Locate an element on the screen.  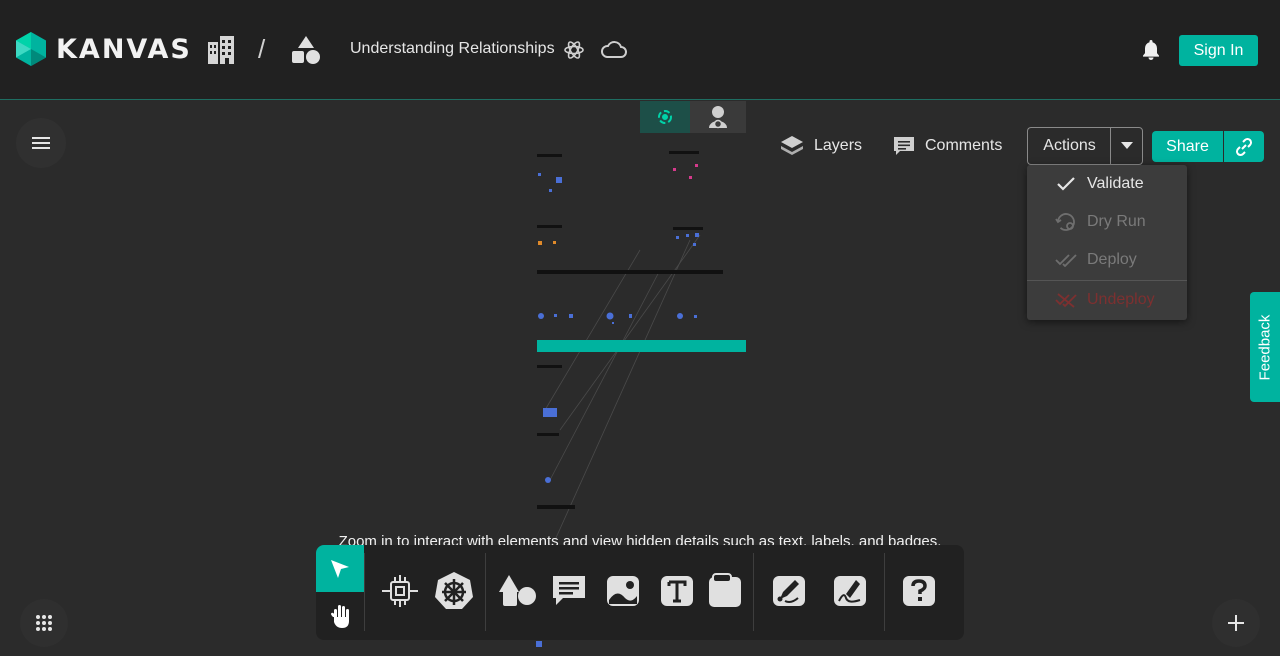
check-icon is located at coordinates (1066, 184).